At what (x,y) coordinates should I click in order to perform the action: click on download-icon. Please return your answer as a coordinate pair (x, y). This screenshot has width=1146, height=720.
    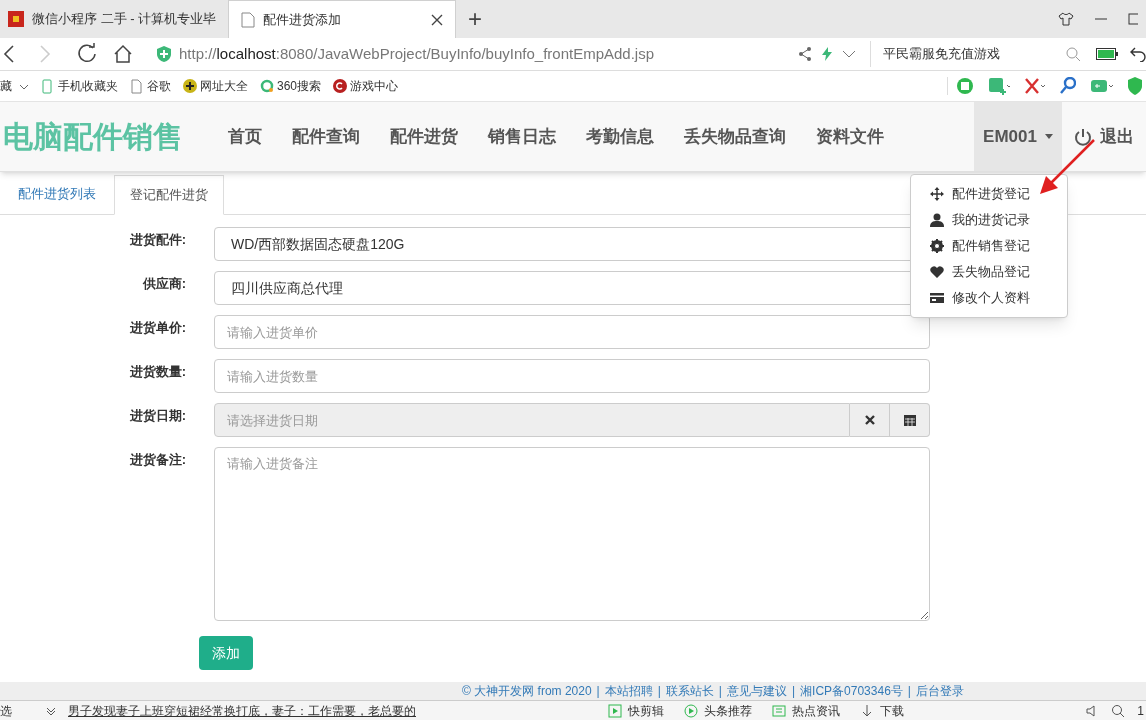
    Looking at the image, I should click on (867, 710).